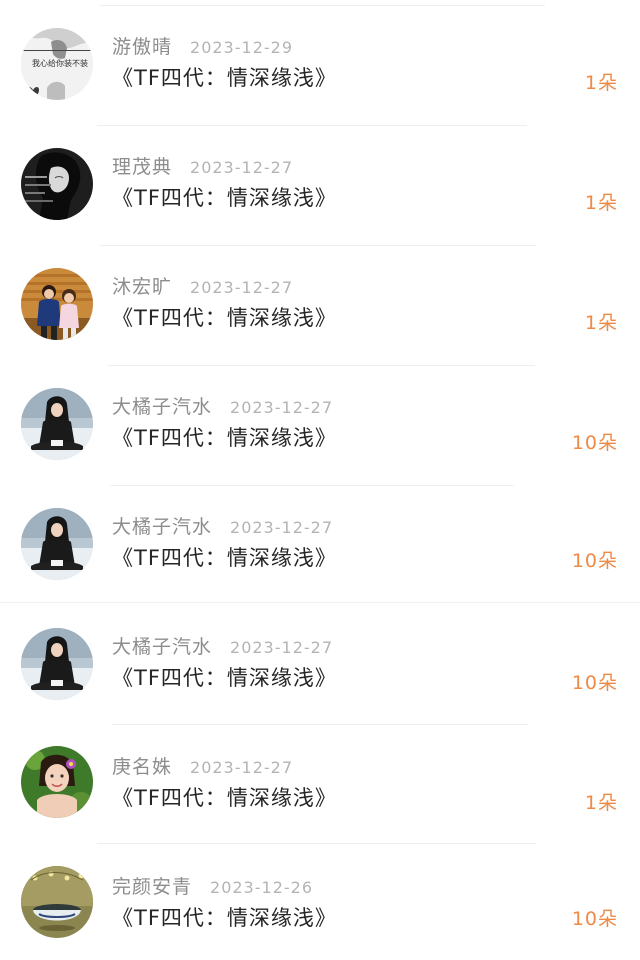  I want to click on record-meta: 游傲晴 2023-12-29, so click(202, 45).